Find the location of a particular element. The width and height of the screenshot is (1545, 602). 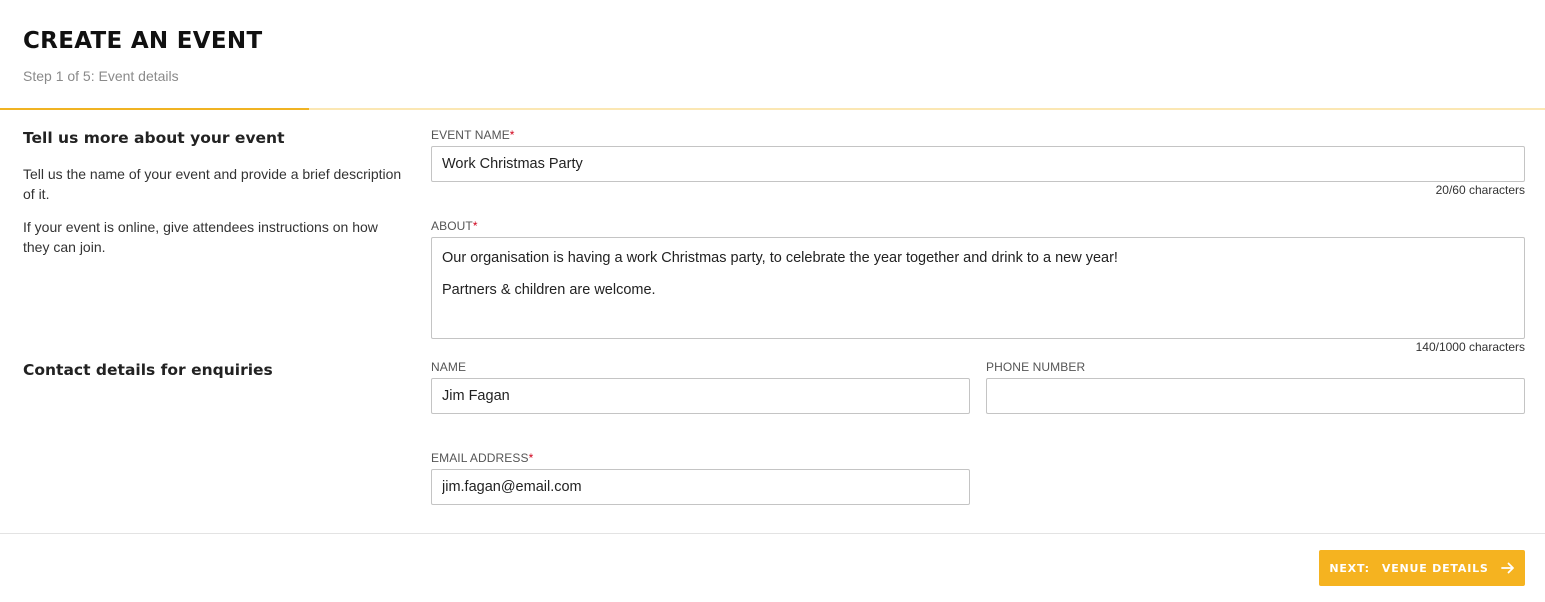

next-button-label: VENUE DETAILS is located at coordinates (1435, 568).